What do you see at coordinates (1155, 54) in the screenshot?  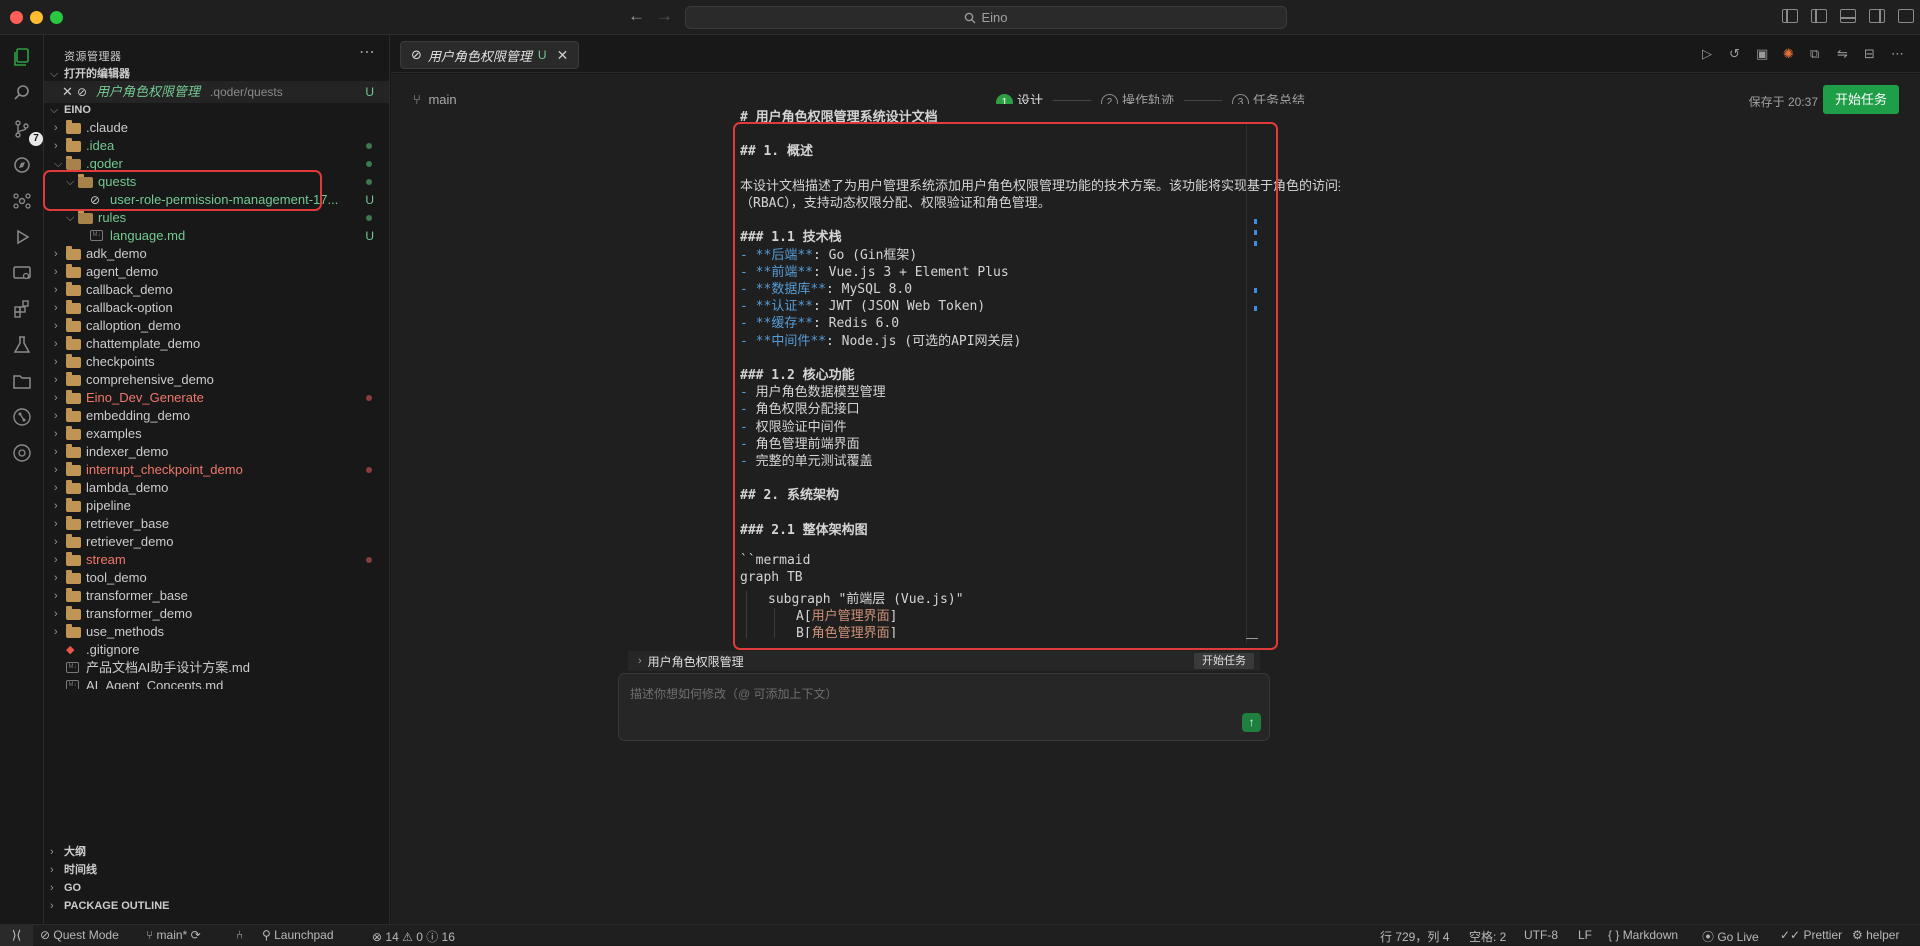 I see `editor-tabs: ⊘ 用户角色权限管理 U ✕ ▷ ↺ ▣ ✺ ⧉ ⇋ ⊟ ⋯` at bounding box center [1155, 54].